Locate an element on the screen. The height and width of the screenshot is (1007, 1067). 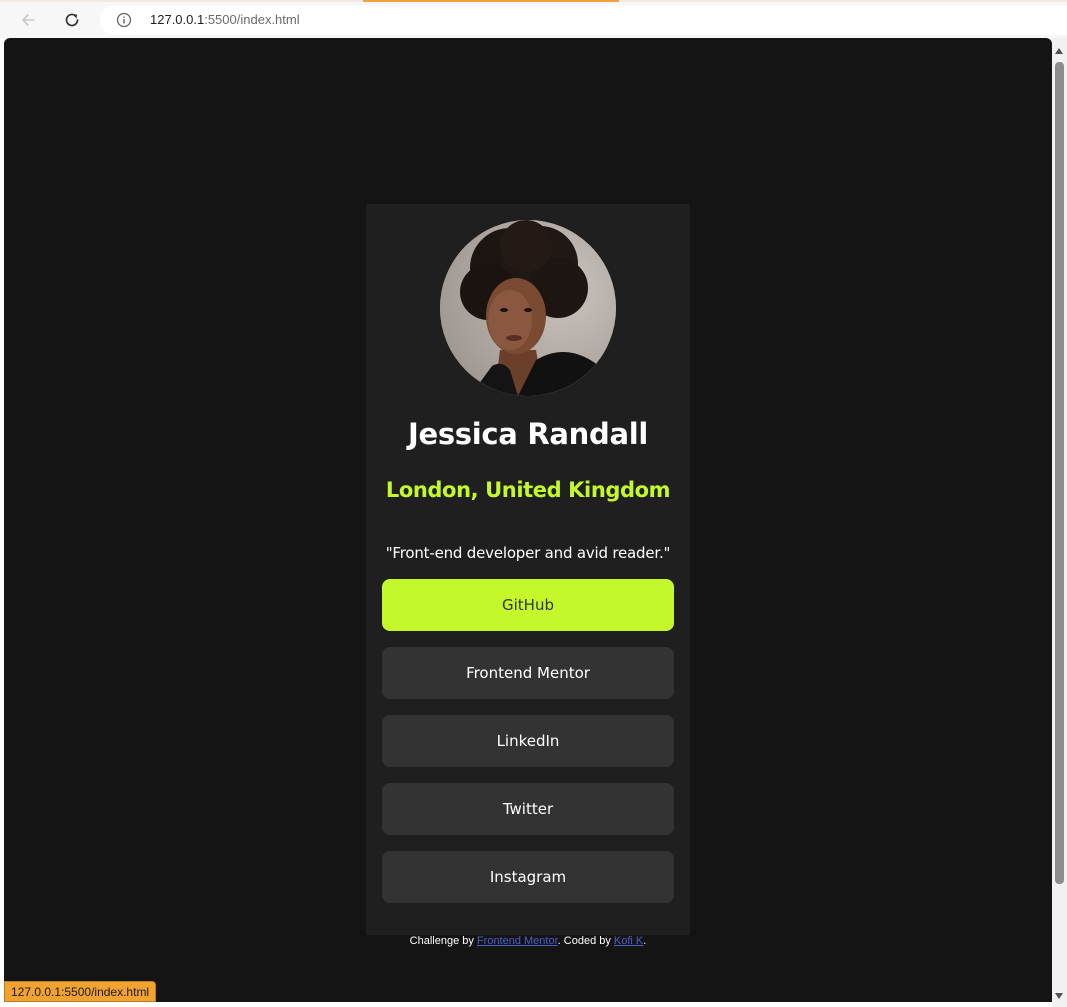
instagram-link-button: Instagram is located at coordinates (528, 877).